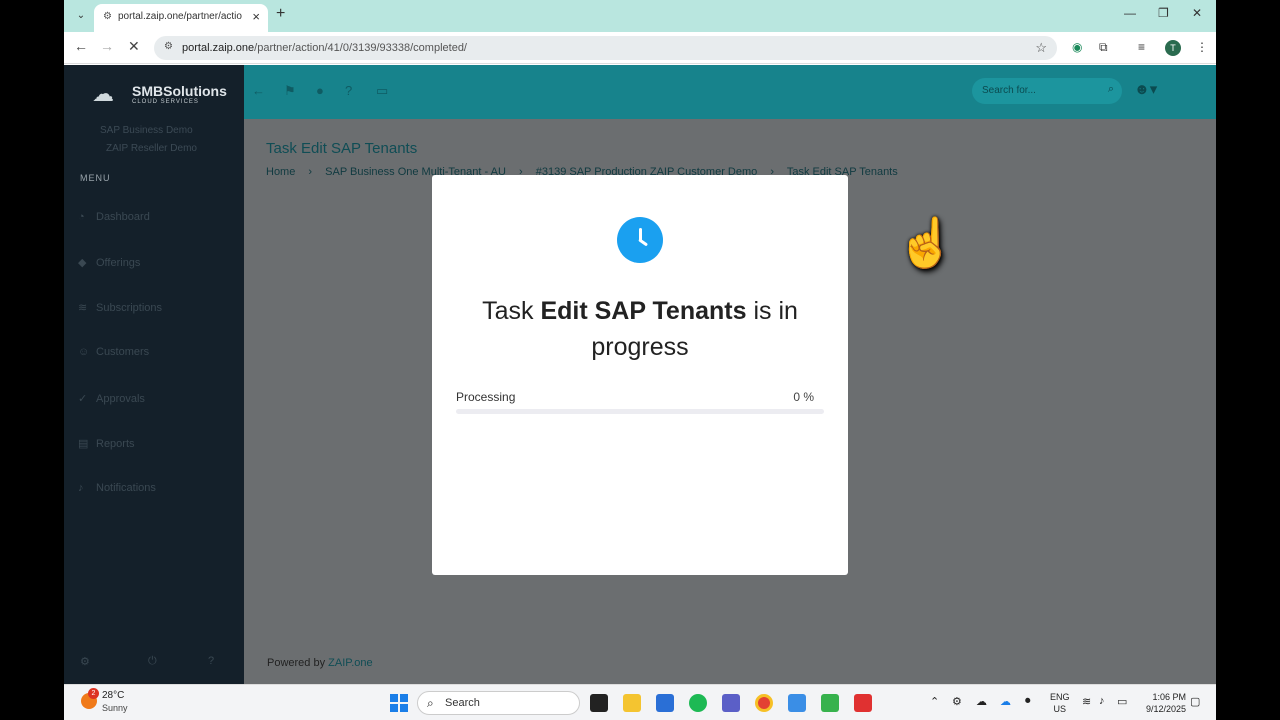 This screenshot has width=1280, height=720. What do you see at coordinates (93, 693) in the screenshot?
I see `weather-badge: 2` at bounding box center [93, 693].